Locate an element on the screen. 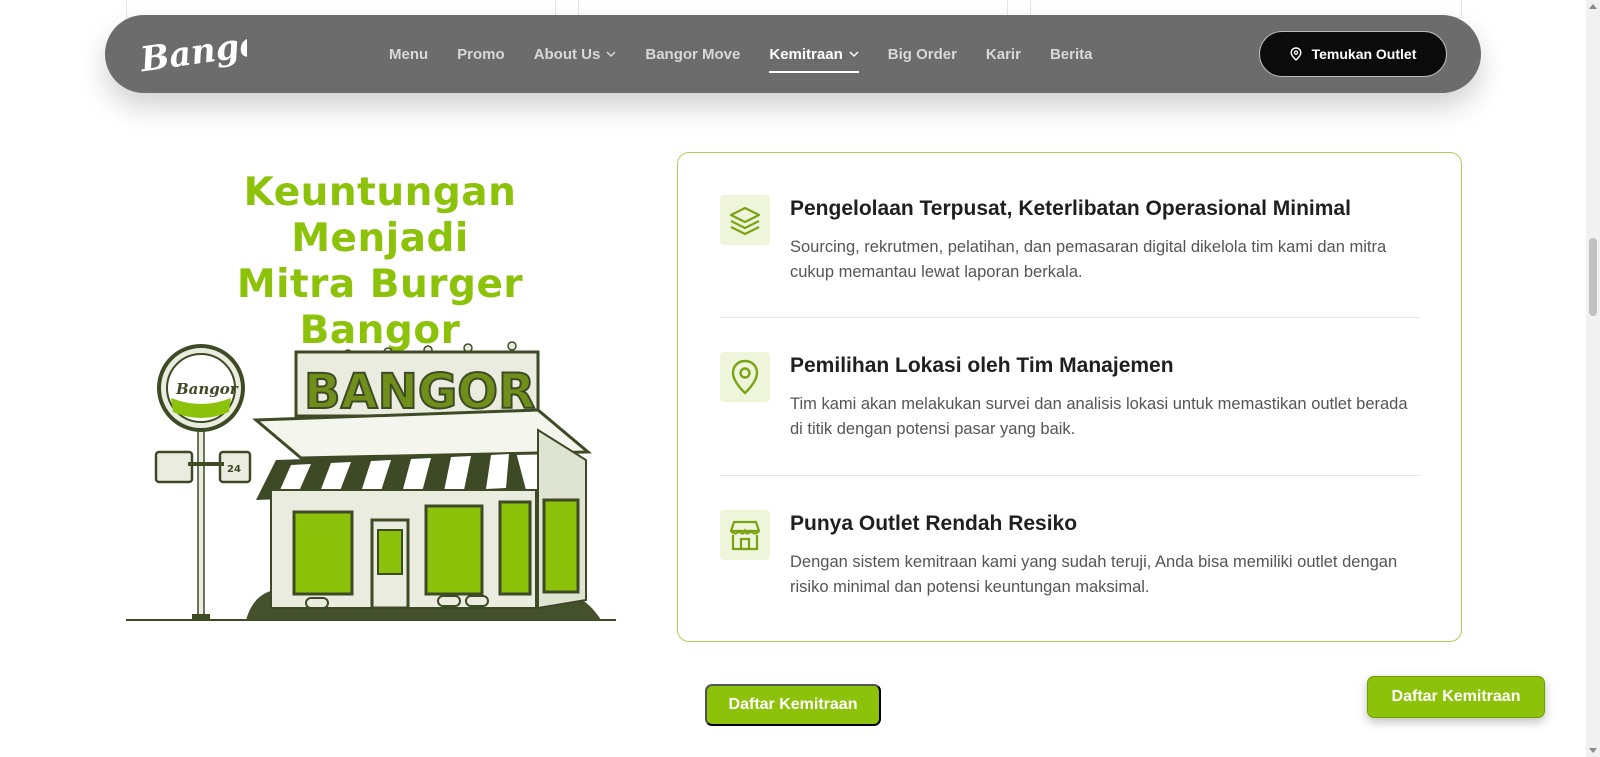 Image resolution: width=1600 pixels, height=757 pixels. nav-label: Big Order is located at coordinates (922, 54).